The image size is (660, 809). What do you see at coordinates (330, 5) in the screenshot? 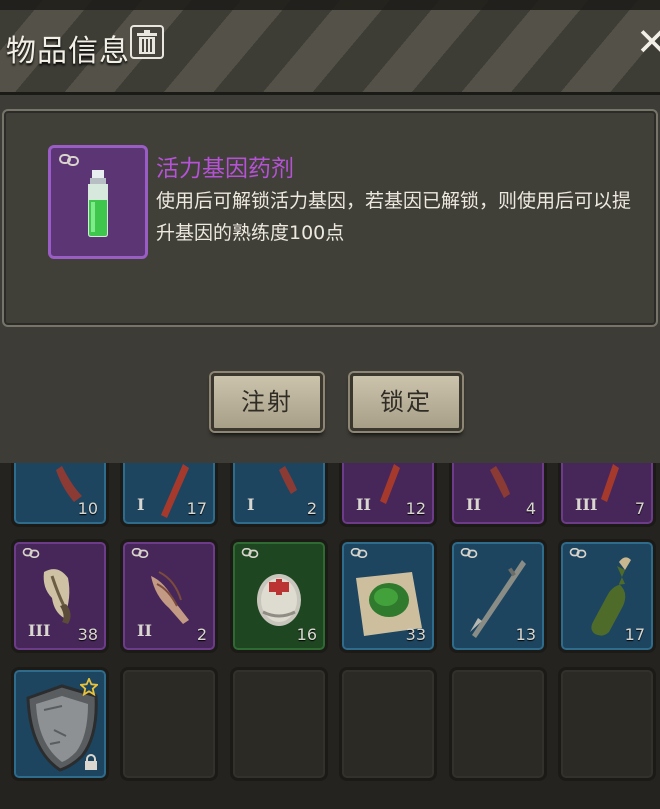
I see `header-top-strip` at bounding box center [330, 5].